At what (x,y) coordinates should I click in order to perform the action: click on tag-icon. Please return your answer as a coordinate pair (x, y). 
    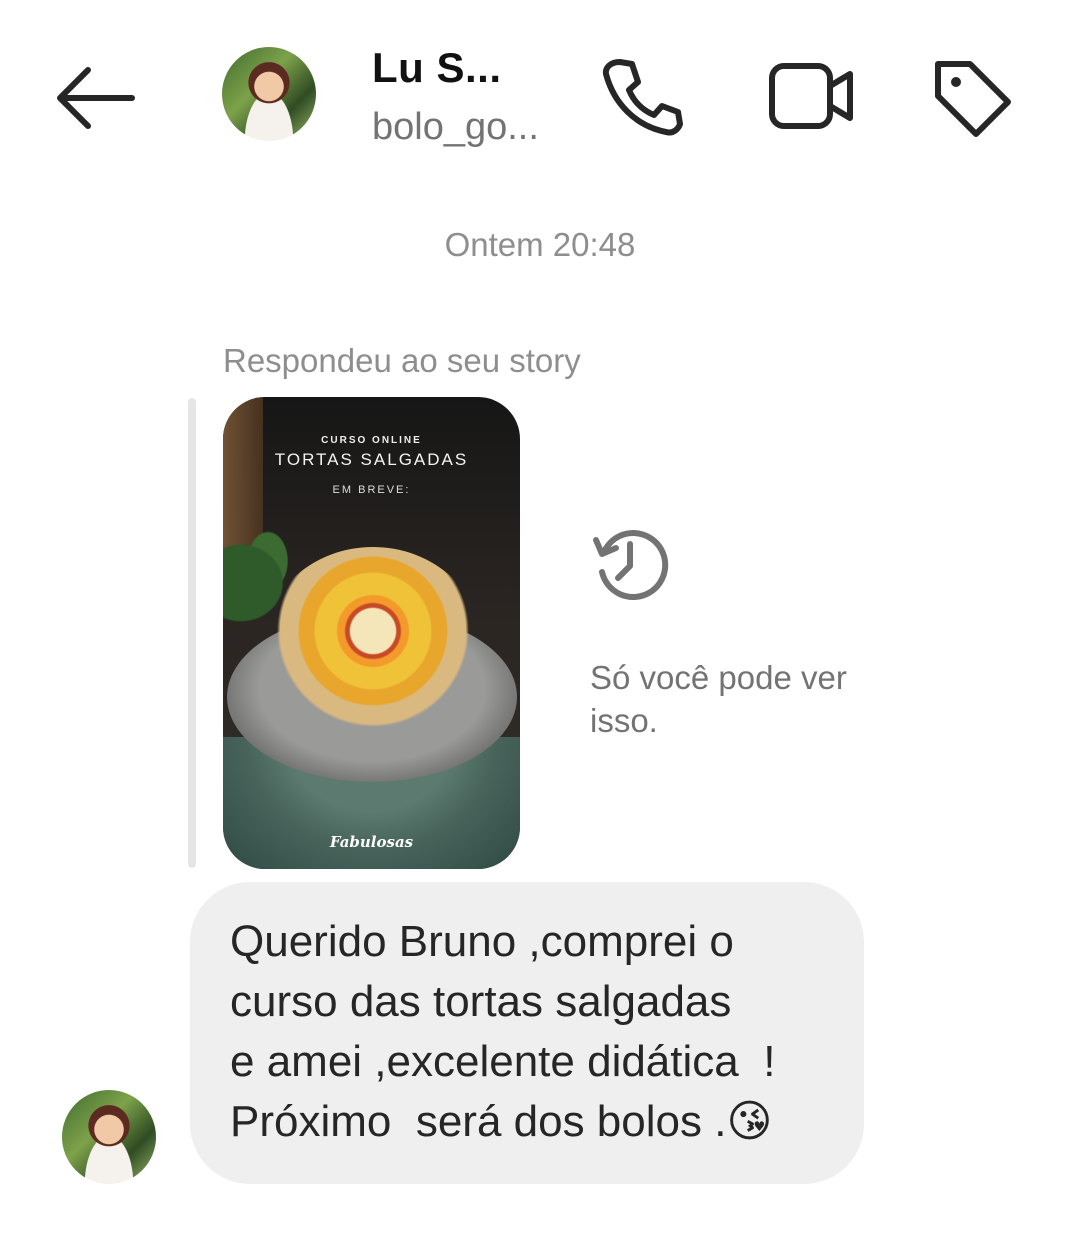
    Looking at the image, I should click on (973, 99).